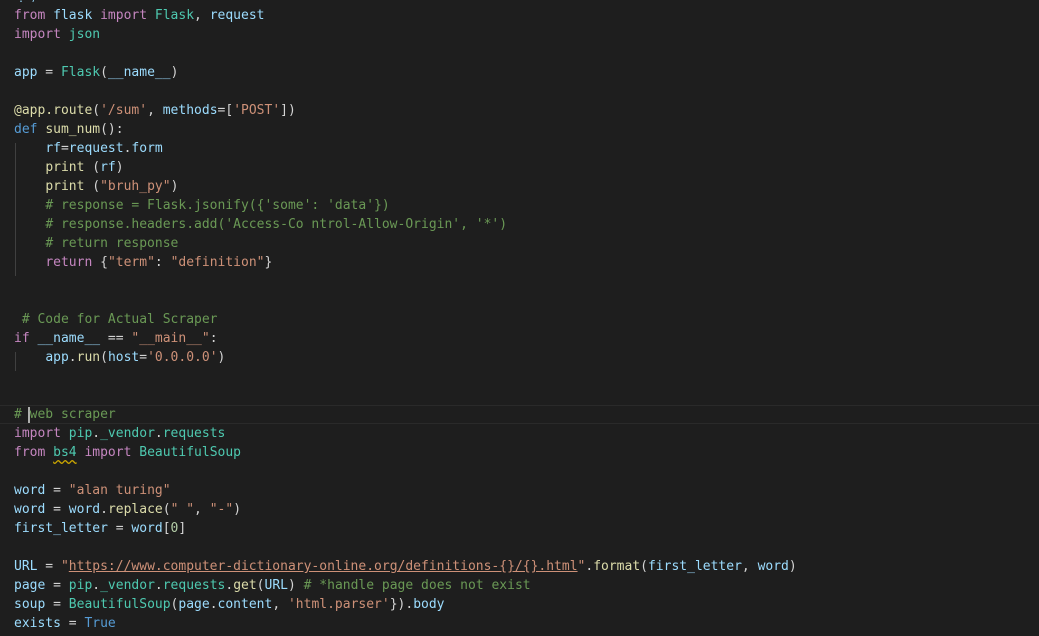  I want to click on code-line: rf=request.form, so click(88, 148).